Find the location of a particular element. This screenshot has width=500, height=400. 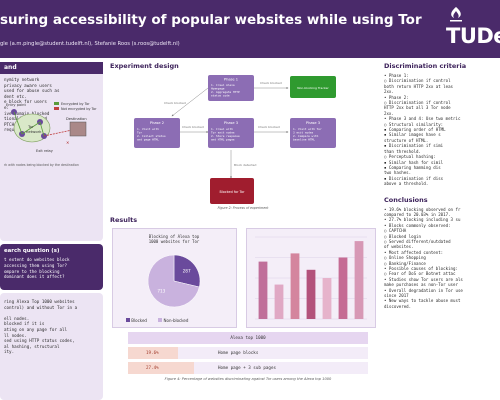

table-row: 19.6% Home page blocks is located at coordinates (248, 353).